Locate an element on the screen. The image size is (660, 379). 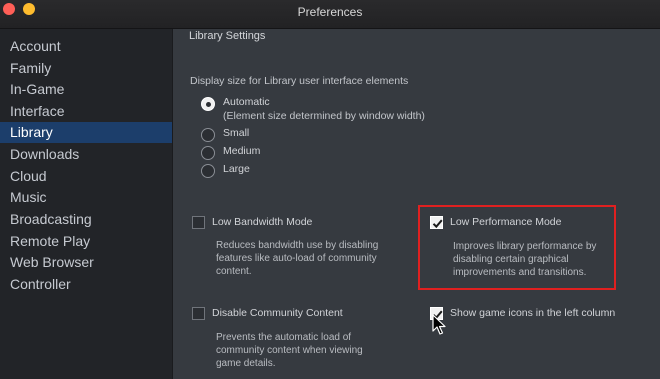
desc-line: features like auto-load of community is located at coordinates (296, 258).